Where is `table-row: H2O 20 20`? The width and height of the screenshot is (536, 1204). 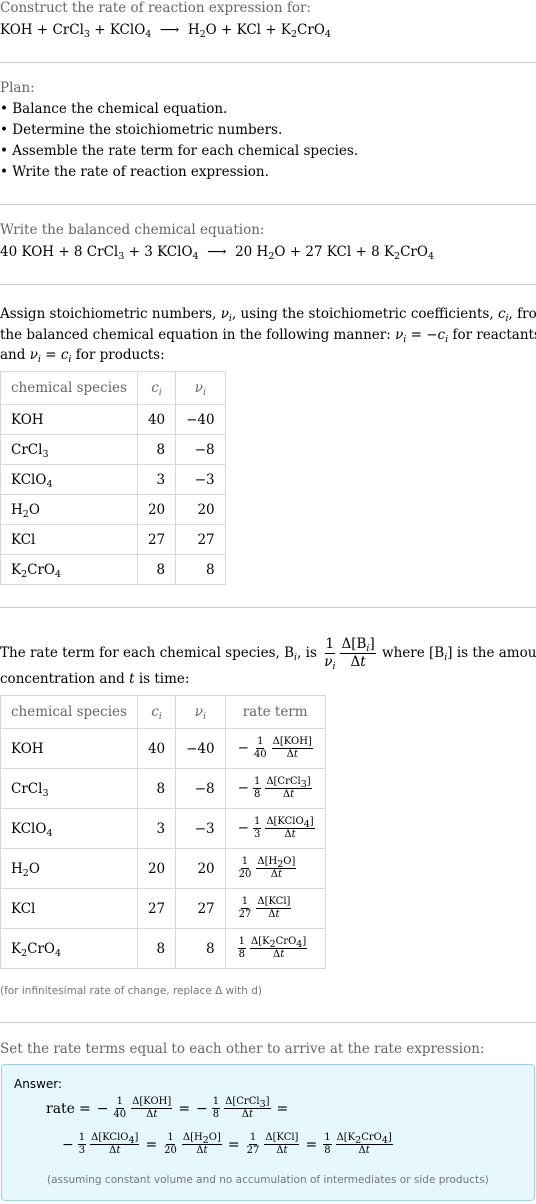 table-row: H2O 20 20 is located at coordinates (113, 509).